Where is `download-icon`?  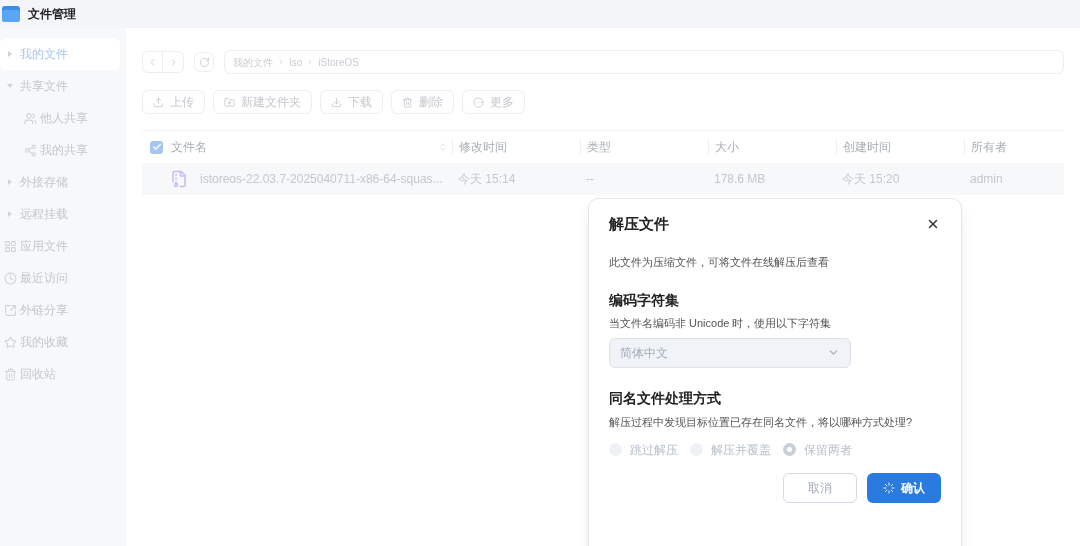
download-icon is located at coordinates (336, 102).